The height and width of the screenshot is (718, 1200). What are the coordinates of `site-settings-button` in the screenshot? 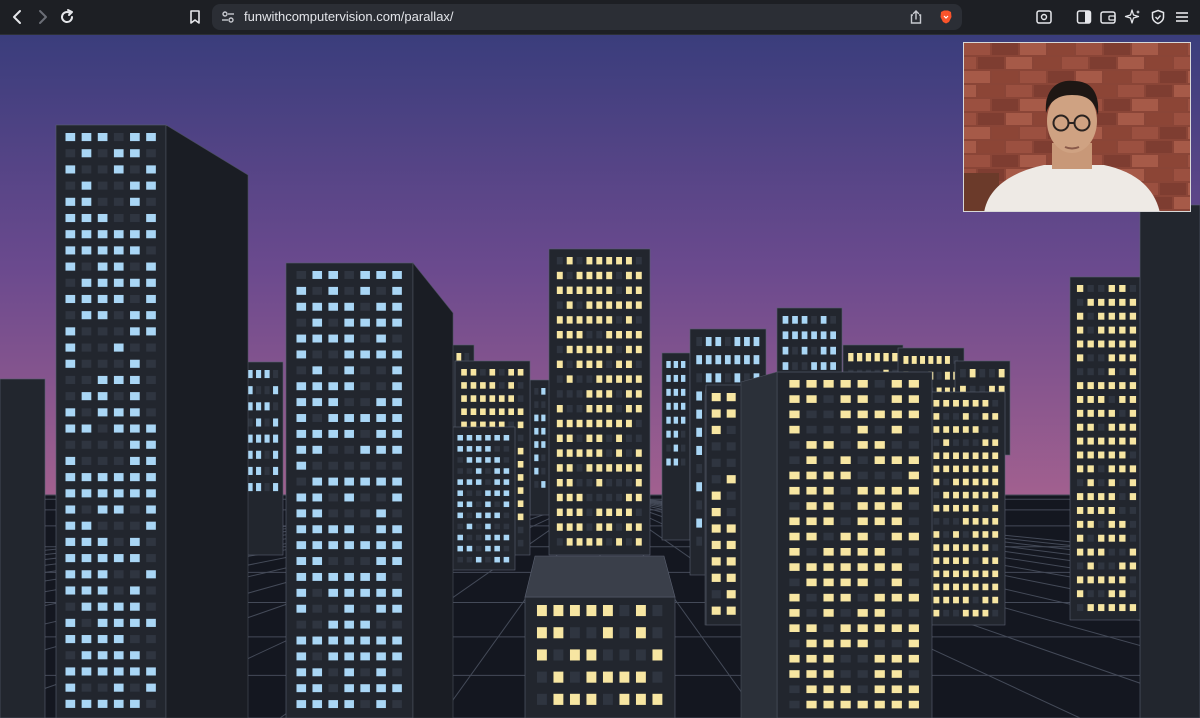 It's located at (228, 17).